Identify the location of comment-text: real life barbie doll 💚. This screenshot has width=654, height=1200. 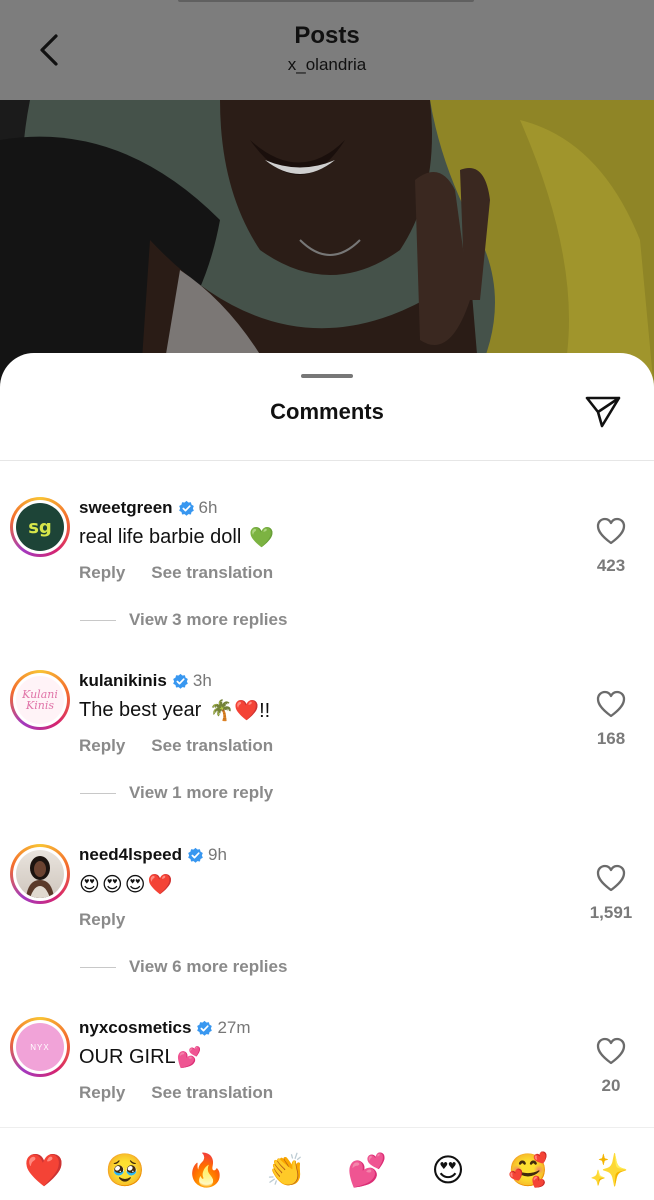
(176, 537).